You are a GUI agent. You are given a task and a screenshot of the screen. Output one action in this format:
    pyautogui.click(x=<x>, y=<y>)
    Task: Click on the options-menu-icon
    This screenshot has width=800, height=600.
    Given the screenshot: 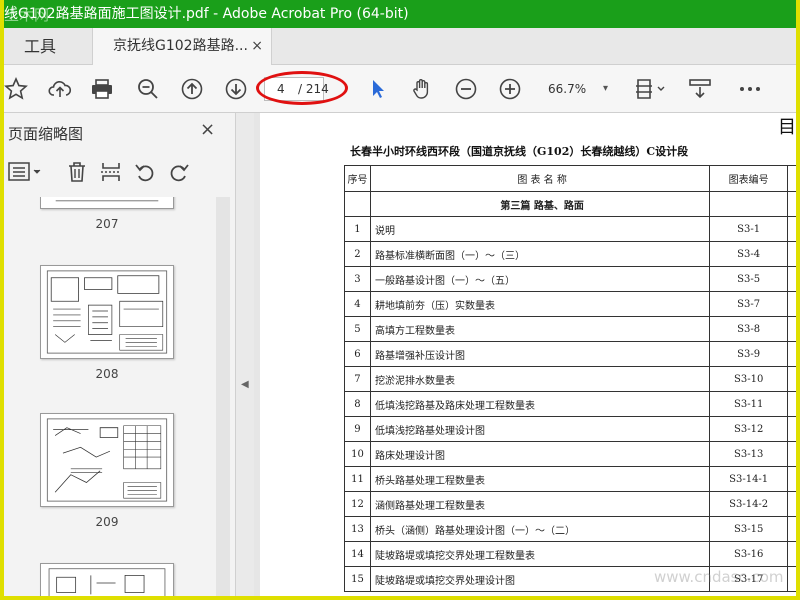 What is the action you would take?
    pyautogui.click(x=26, y=173)
    